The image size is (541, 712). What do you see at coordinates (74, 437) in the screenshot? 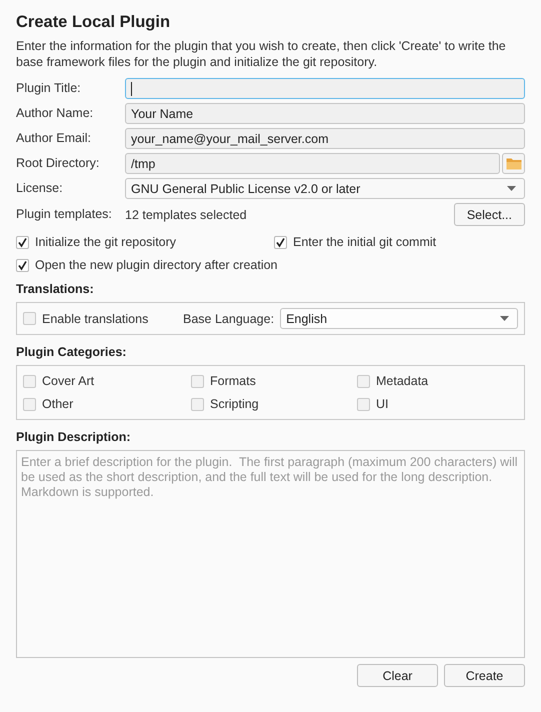
I see `section-heading: Plugin Description:` at bounding box center [74, 437].